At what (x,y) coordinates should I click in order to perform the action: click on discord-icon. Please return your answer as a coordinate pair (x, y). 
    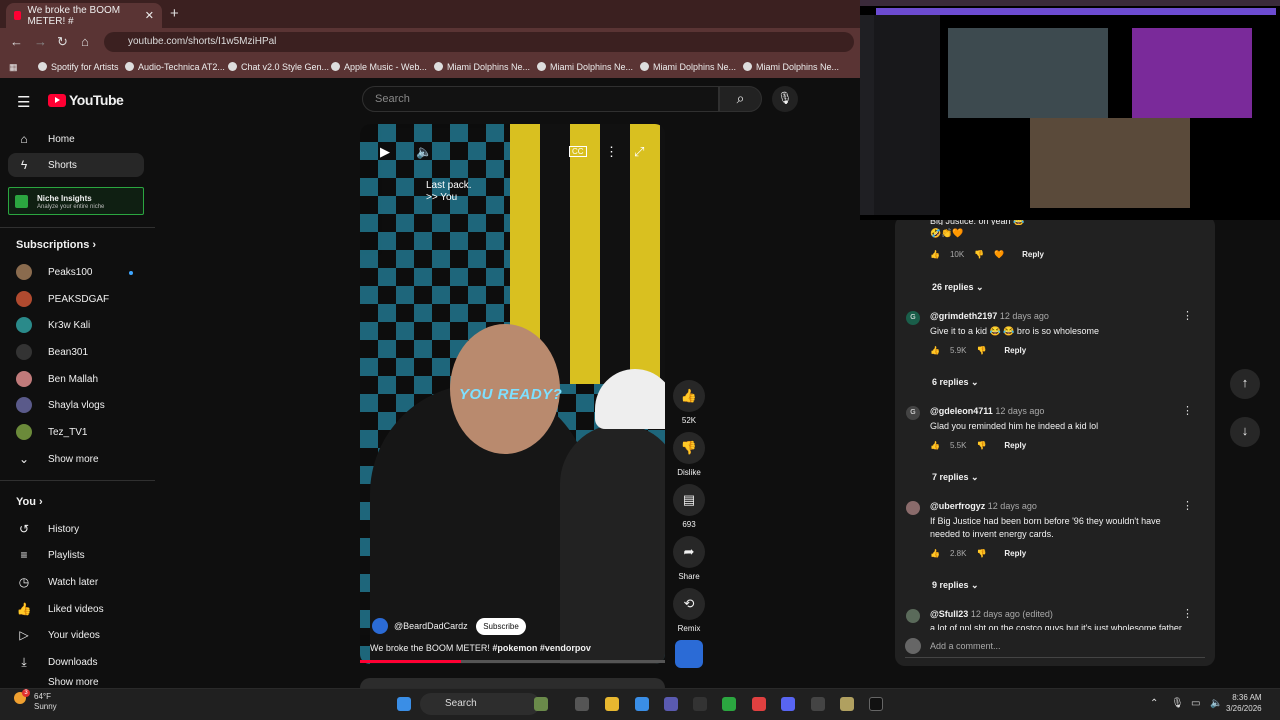
    Looking at the image, I should click on (788, 704).